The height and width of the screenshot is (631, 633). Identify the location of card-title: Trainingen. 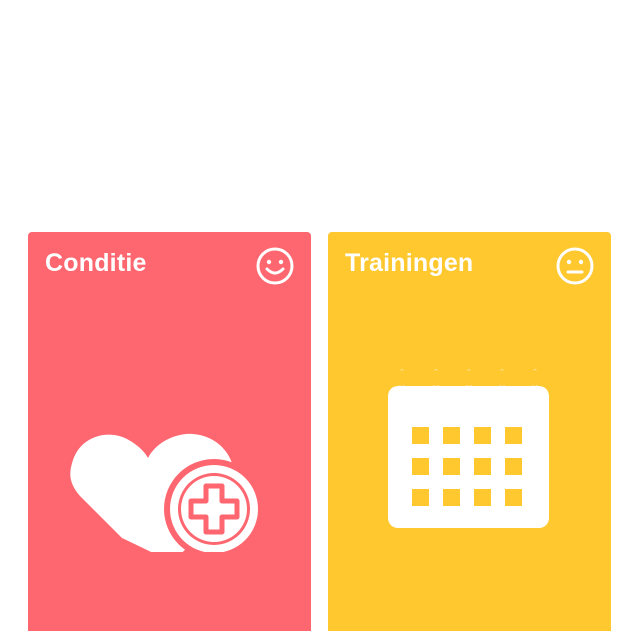
(409, 263).